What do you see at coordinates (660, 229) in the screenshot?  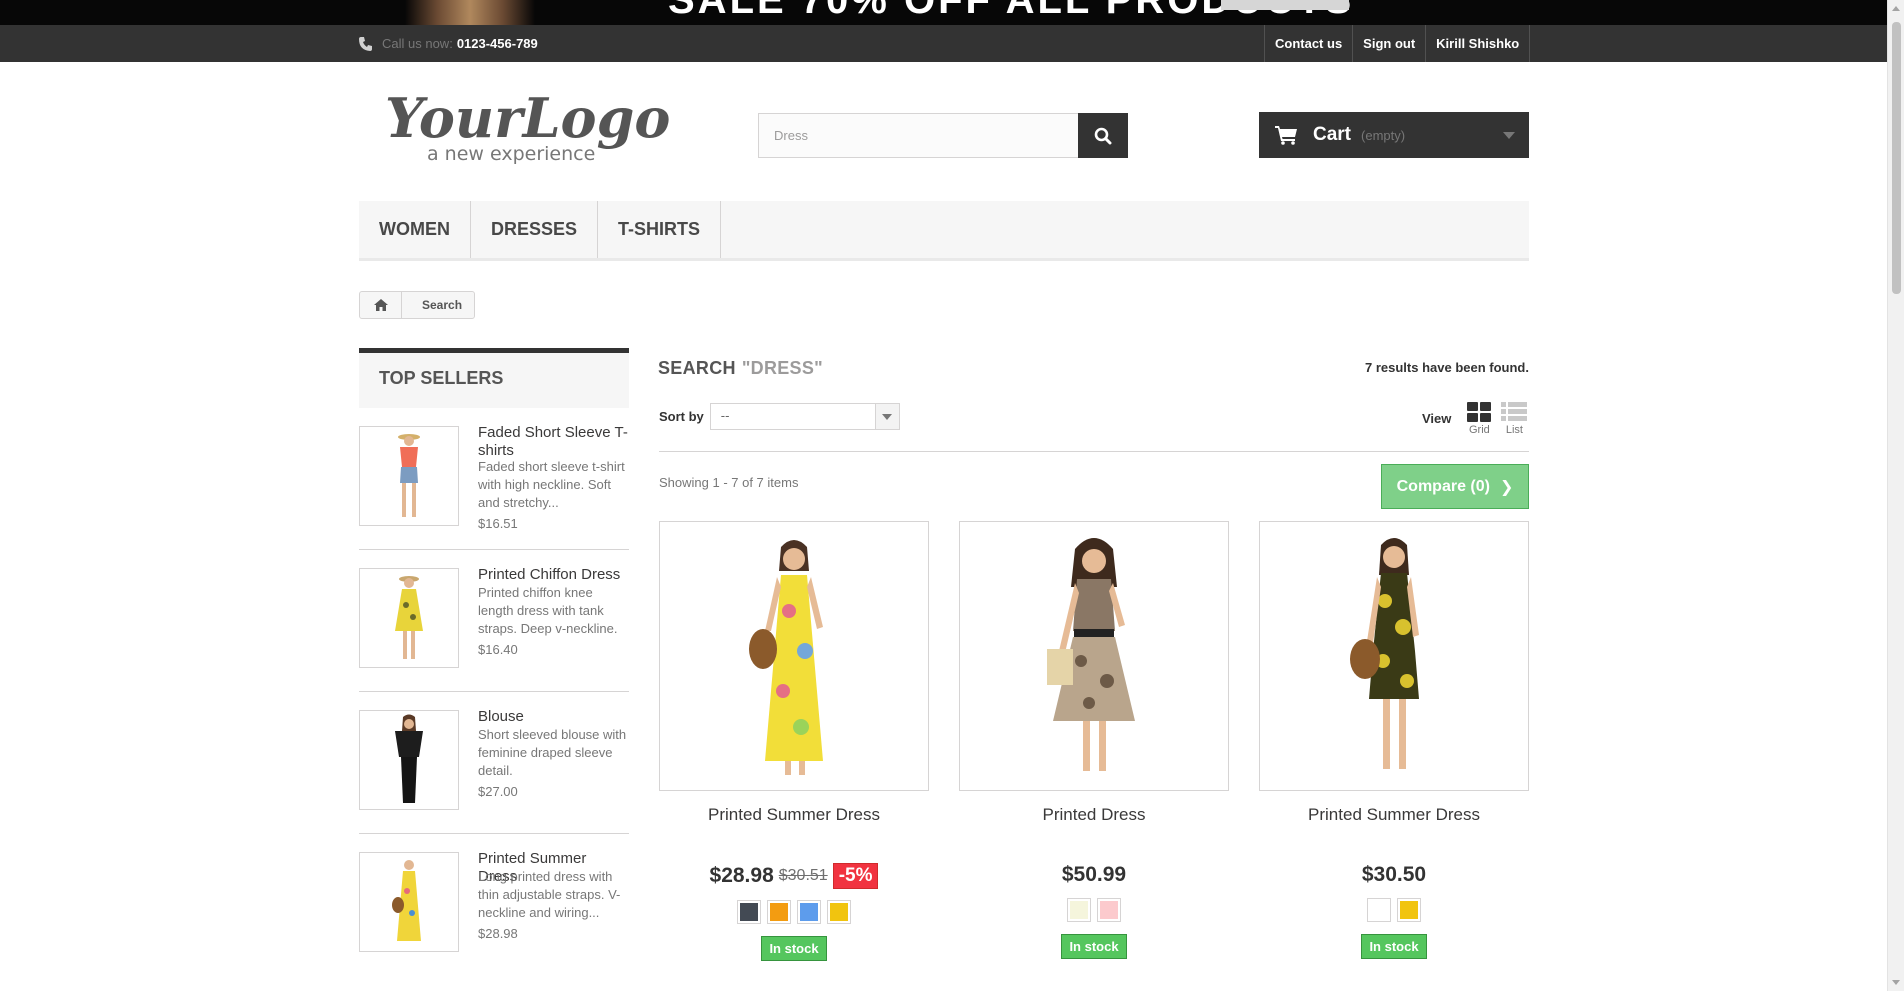 I see `menu-item-tshirts: T-shirts` at bounding box center [660, 229].